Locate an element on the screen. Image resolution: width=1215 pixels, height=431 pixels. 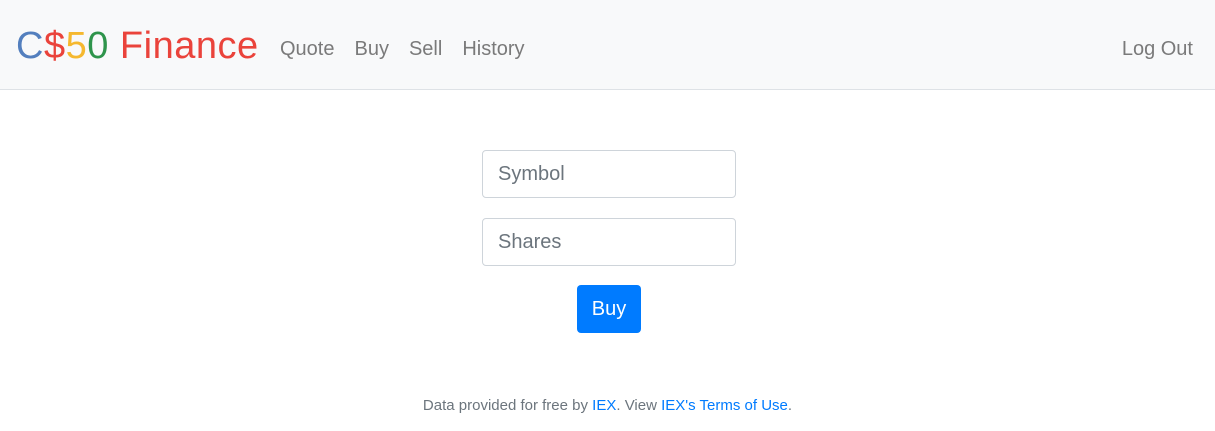
symbol-input is located at coordinates (609, 174).